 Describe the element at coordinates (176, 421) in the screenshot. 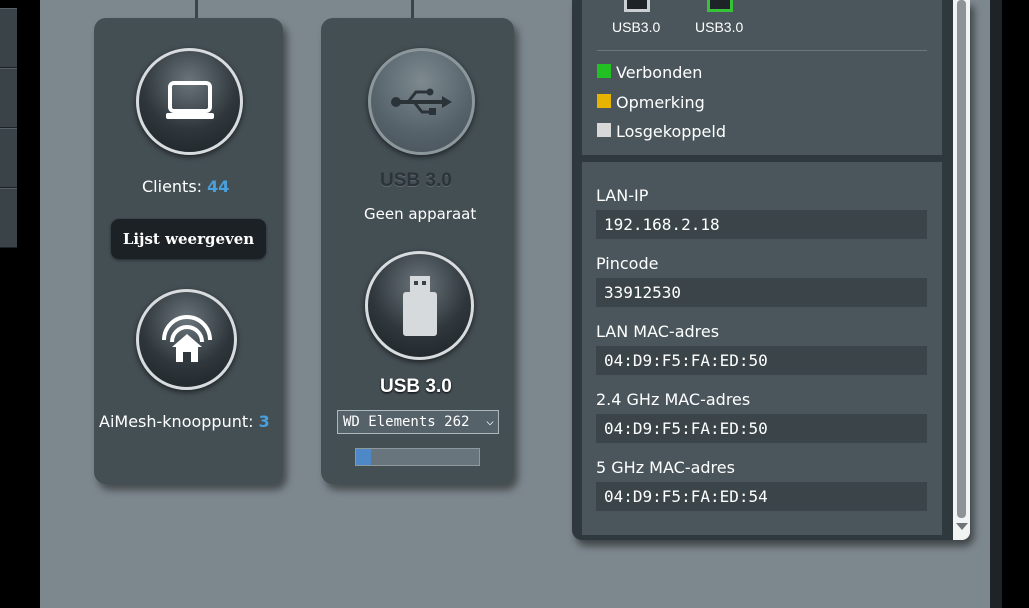

I see `aimesh-label-text: AiMesh-knooppunt:` at that location.